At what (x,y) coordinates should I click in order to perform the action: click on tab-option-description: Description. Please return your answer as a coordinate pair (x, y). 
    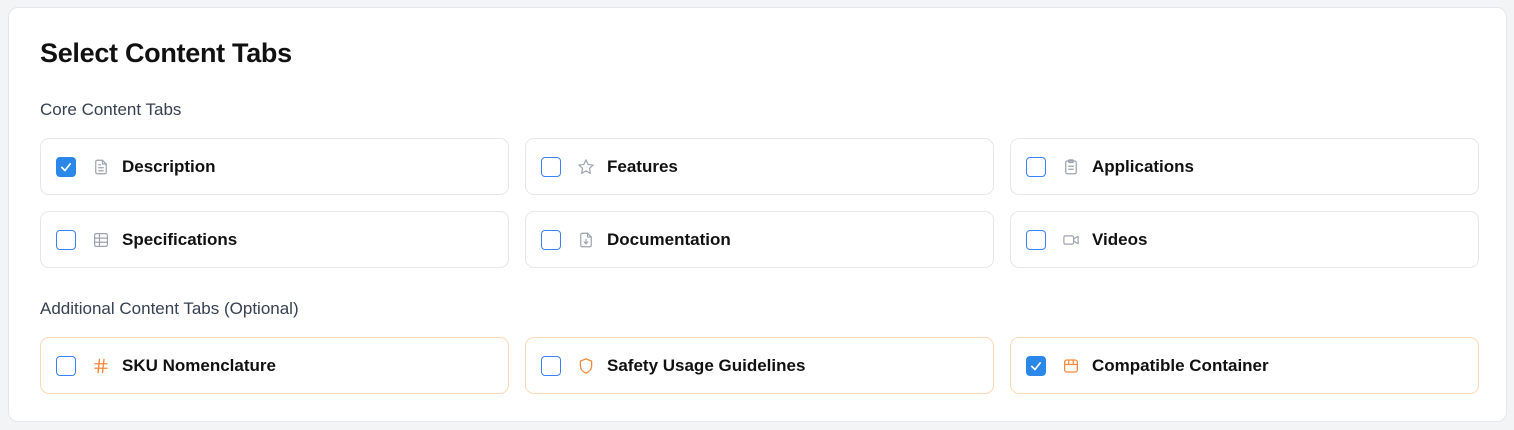
    Looking at the image, I should click on (274, 166).